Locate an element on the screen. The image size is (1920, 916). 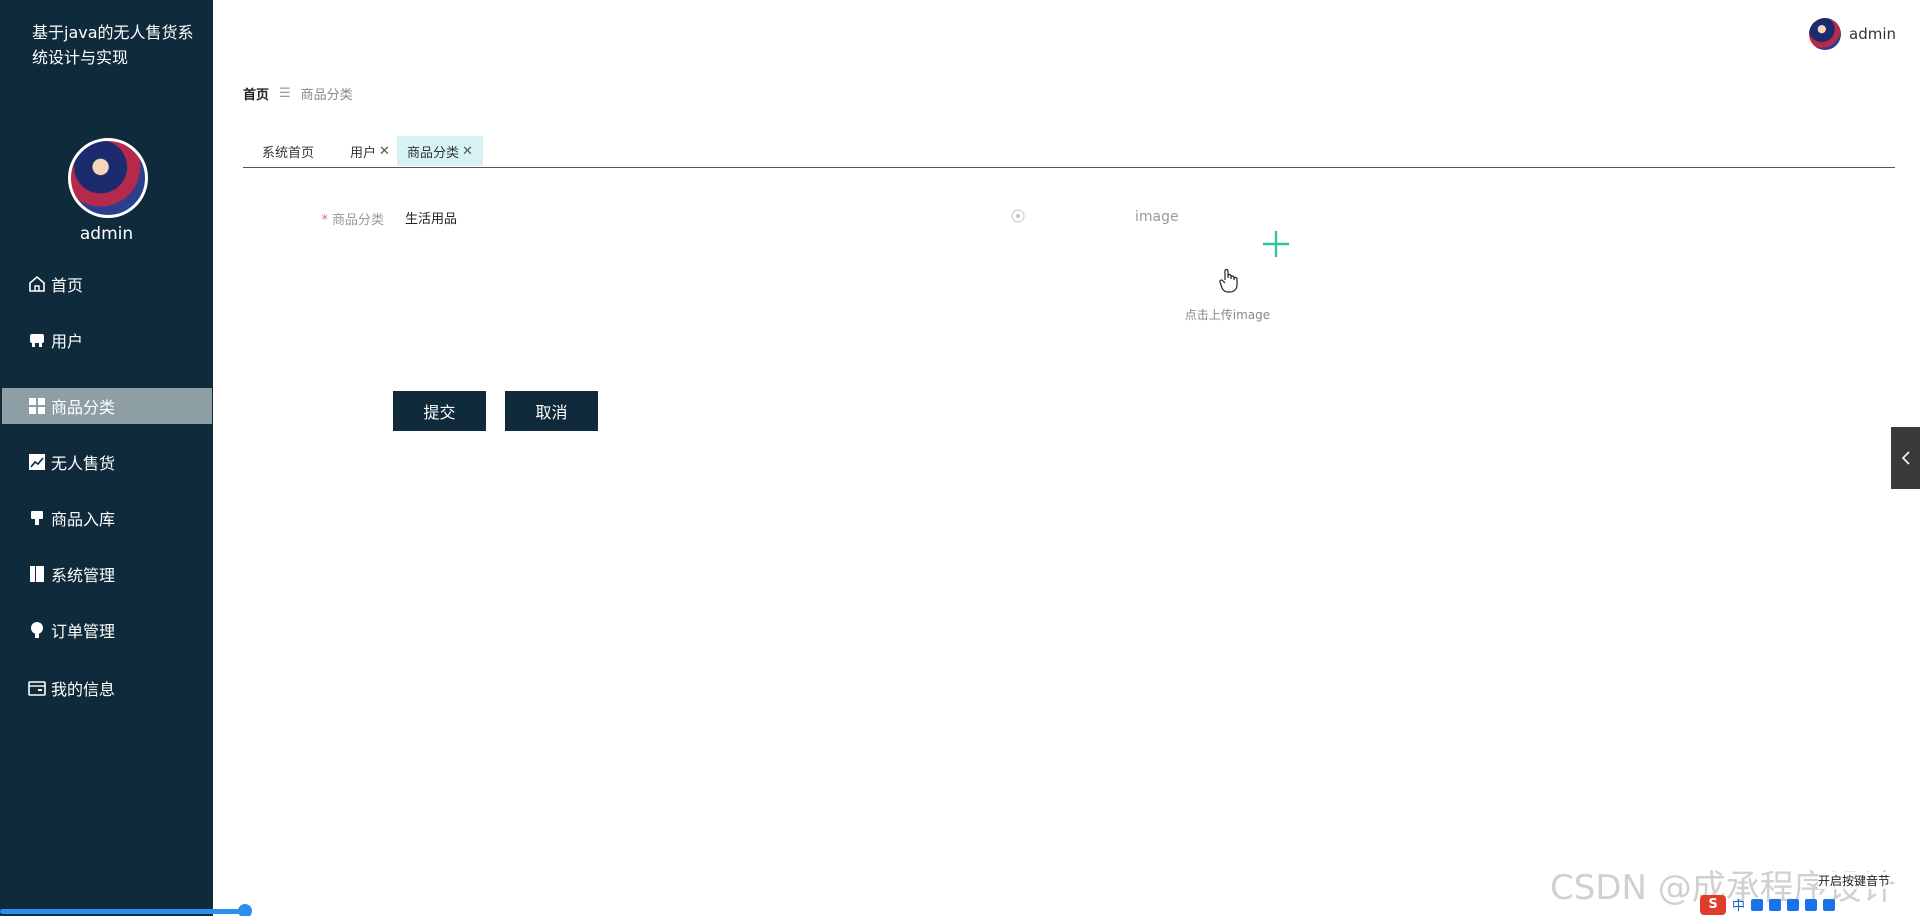
sidebar-item-system: 系统管理 is located at coordinates (107, 574).